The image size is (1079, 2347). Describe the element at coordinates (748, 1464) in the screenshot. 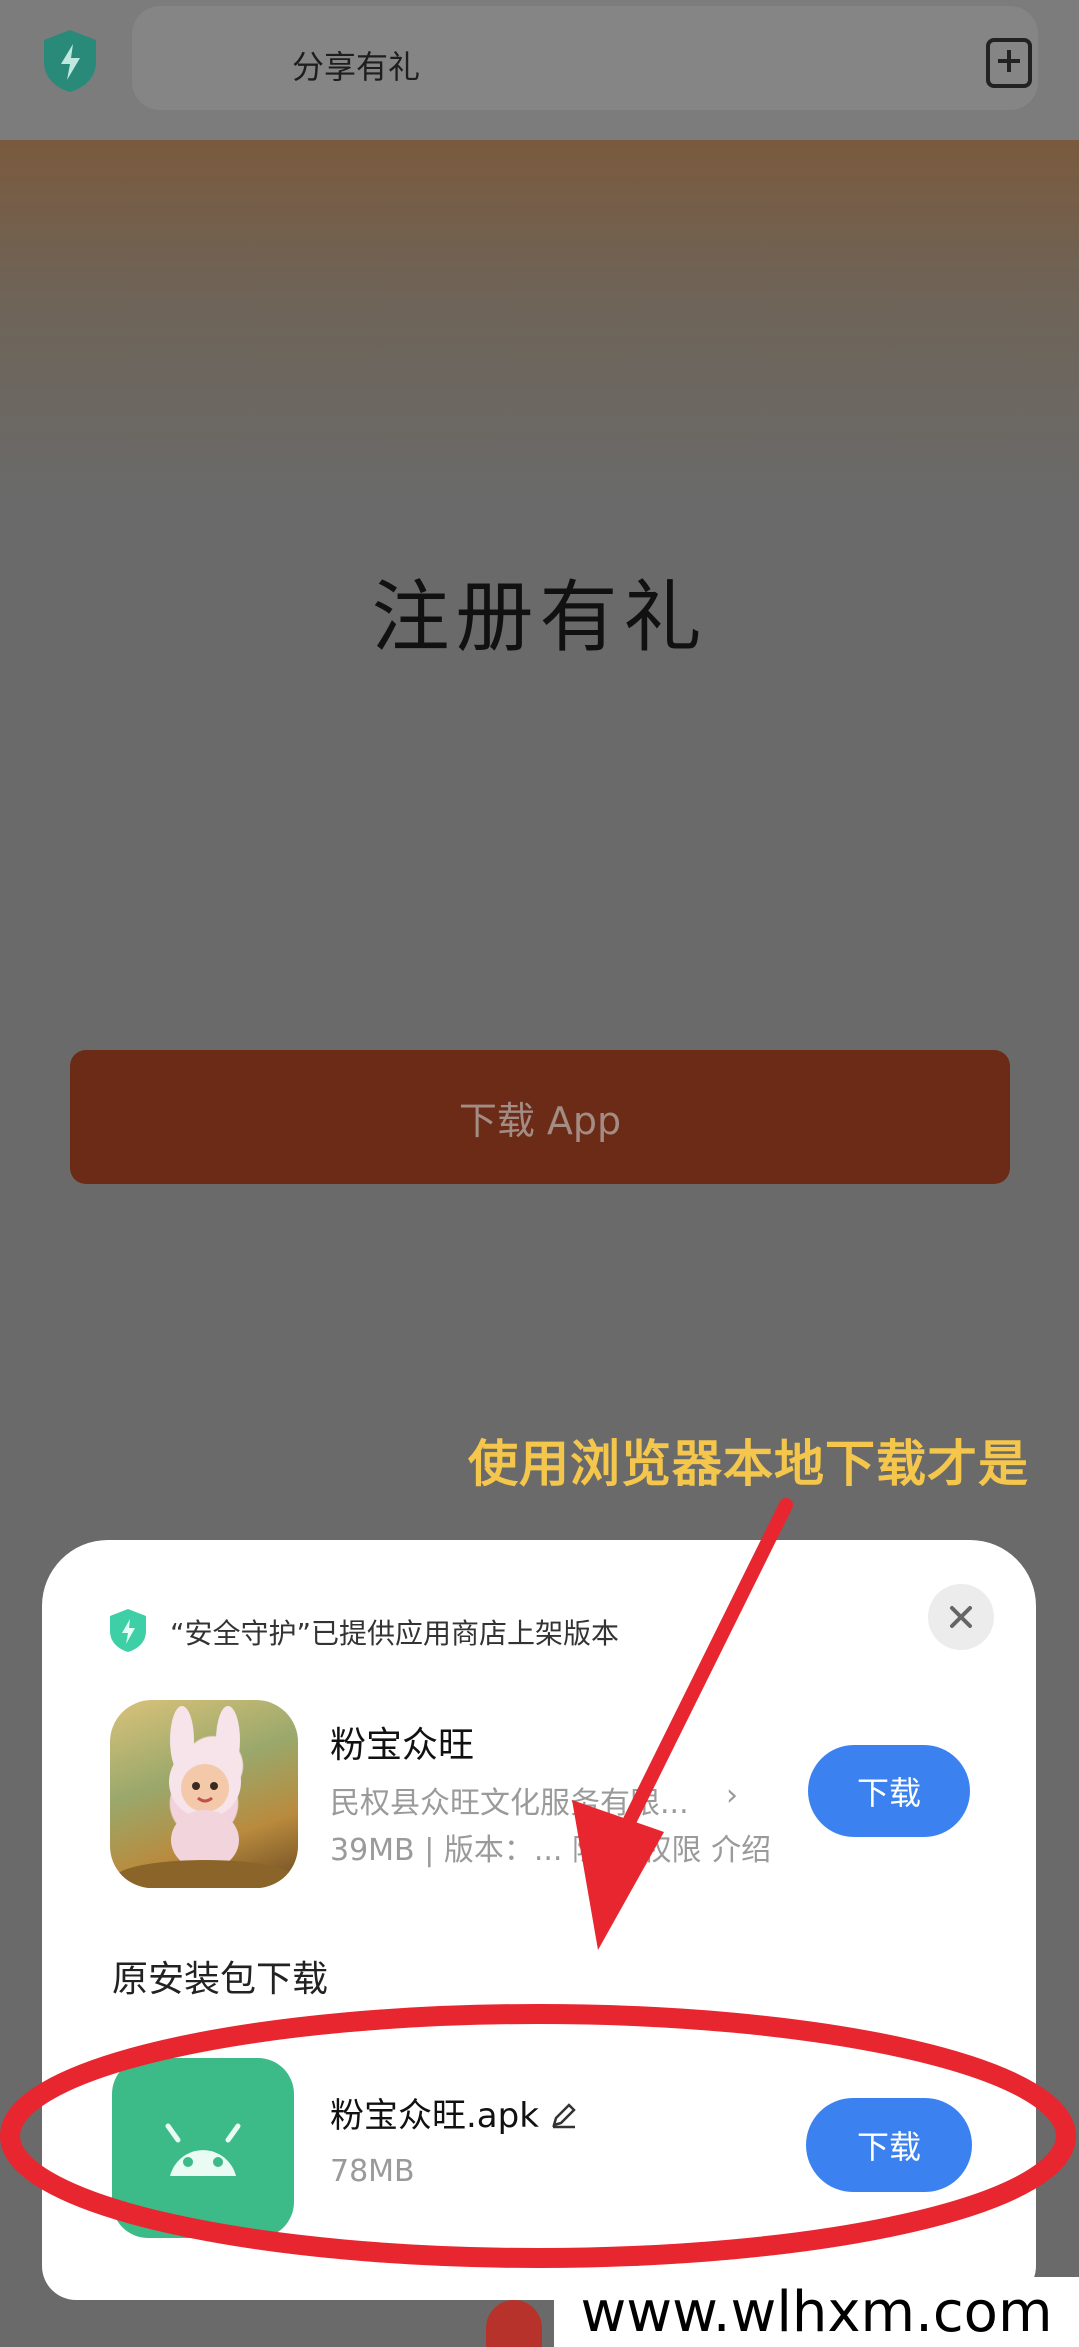

I see `annotation-caption: 使用浏览器本地下载才是` at that location.